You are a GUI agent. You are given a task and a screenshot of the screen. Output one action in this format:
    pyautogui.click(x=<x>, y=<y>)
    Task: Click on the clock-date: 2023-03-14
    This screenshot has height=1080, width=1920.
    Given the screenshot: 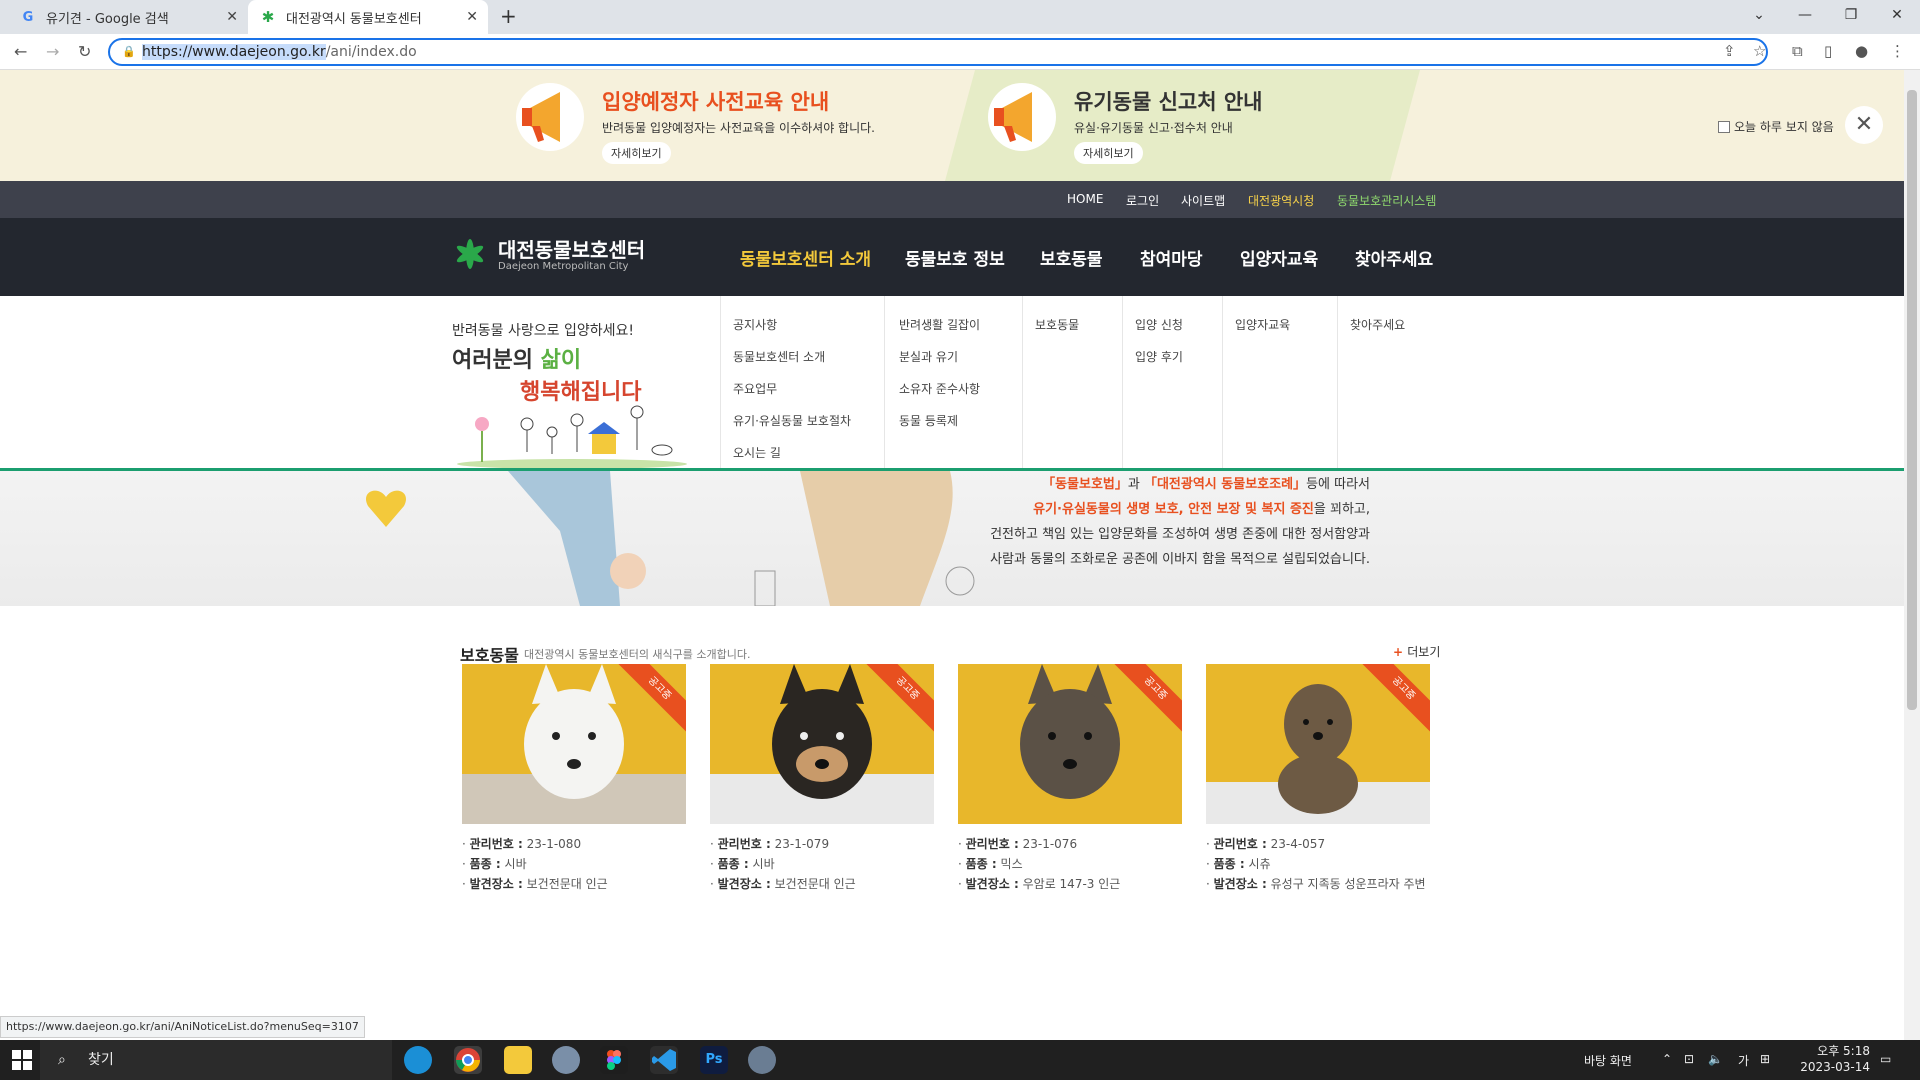 What is the action you would take?
    pyautogui.click(x=1832, y=1067)
    